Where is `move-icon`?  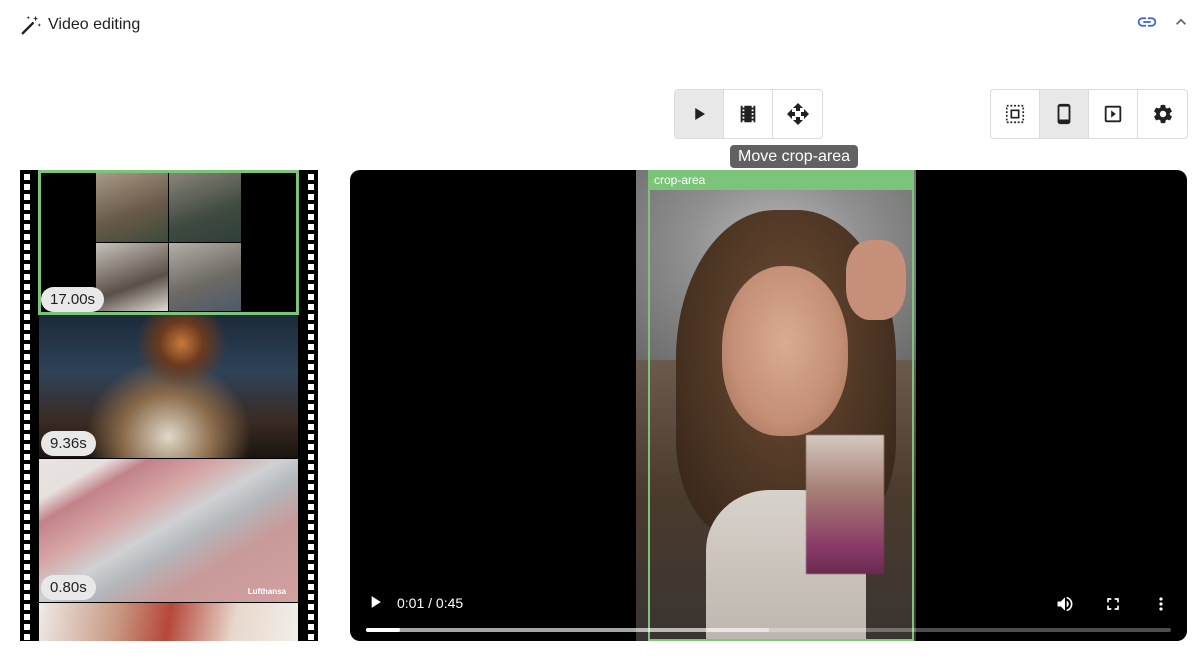 move-icon is located at coordinates (797, 114).